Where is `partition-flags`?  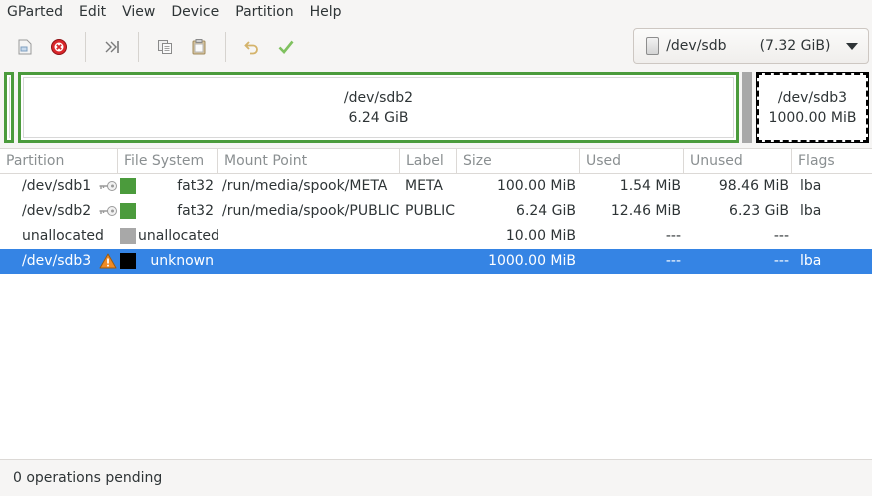 partition-flags is located at coordinates (796, 236).